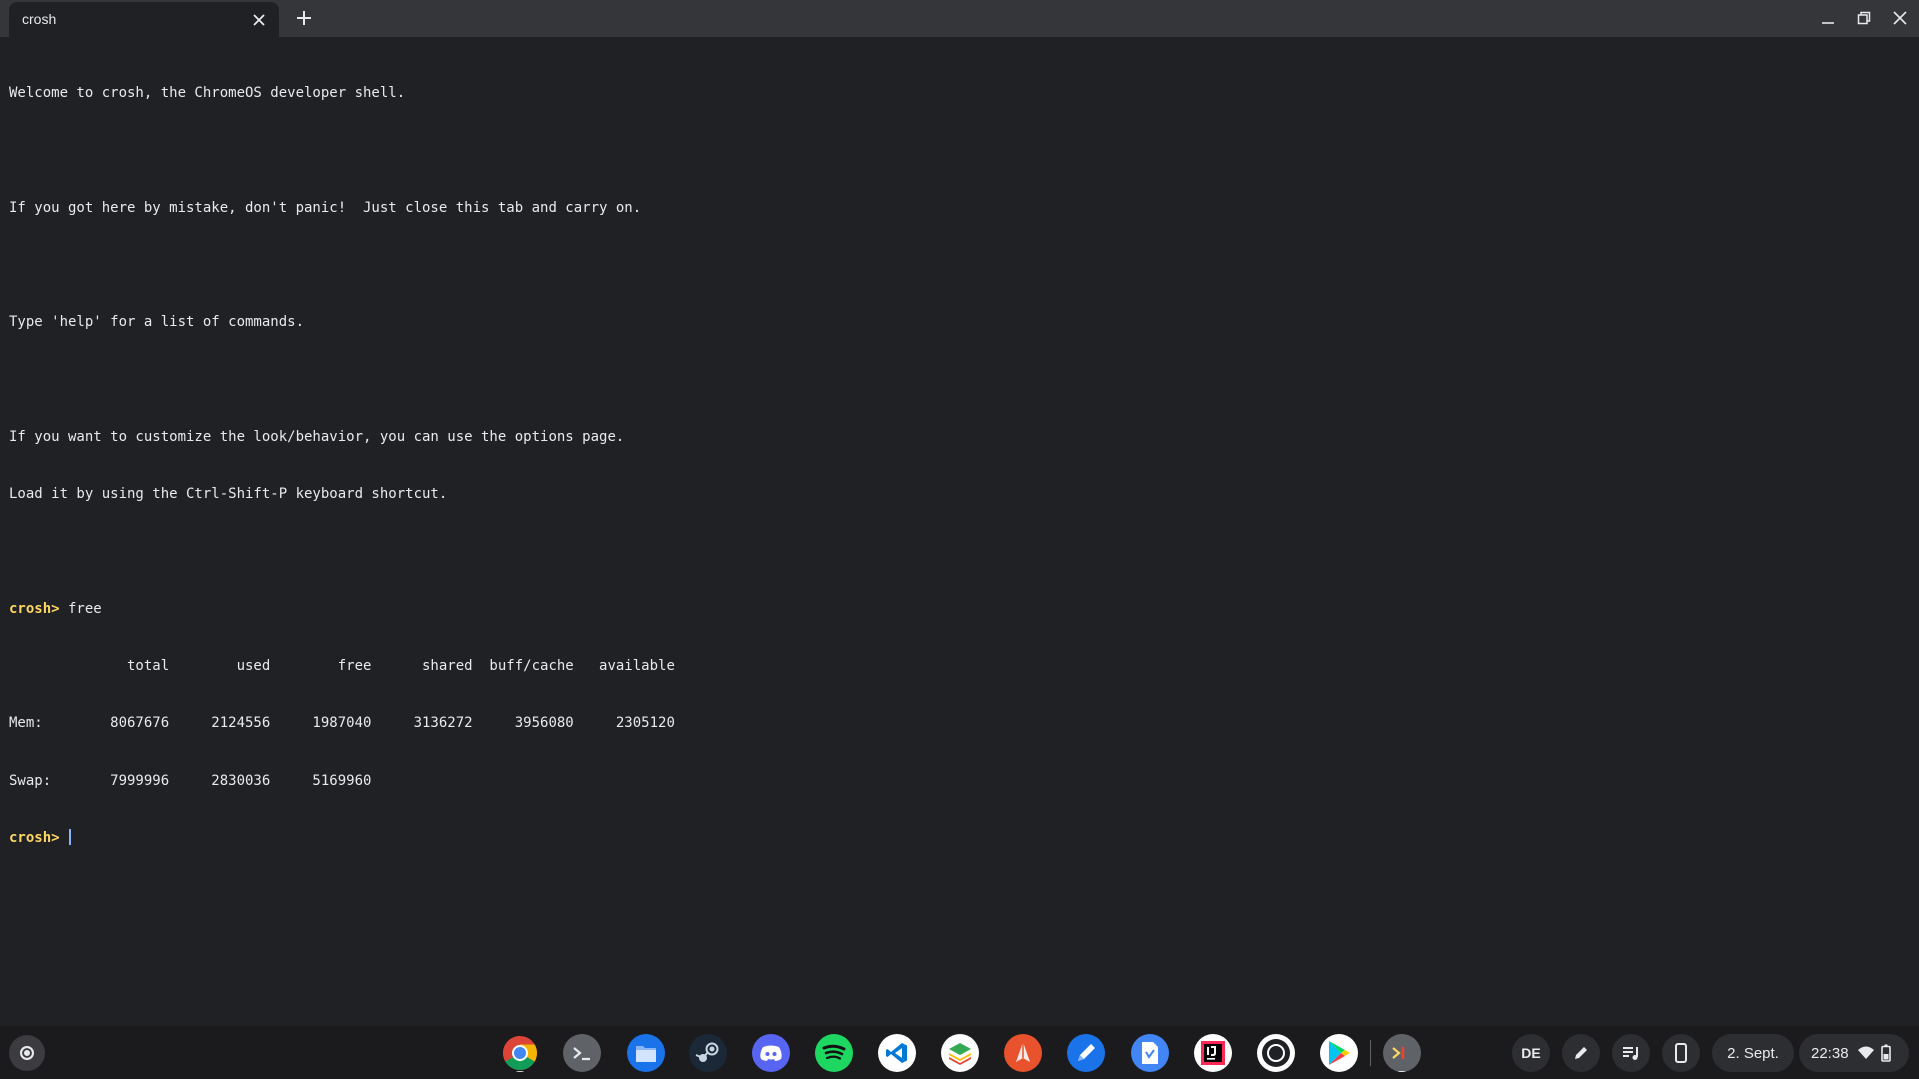 This screenshot has height=1079, width=1919. I want to click on play-store-icon, so click(1339, 1053).